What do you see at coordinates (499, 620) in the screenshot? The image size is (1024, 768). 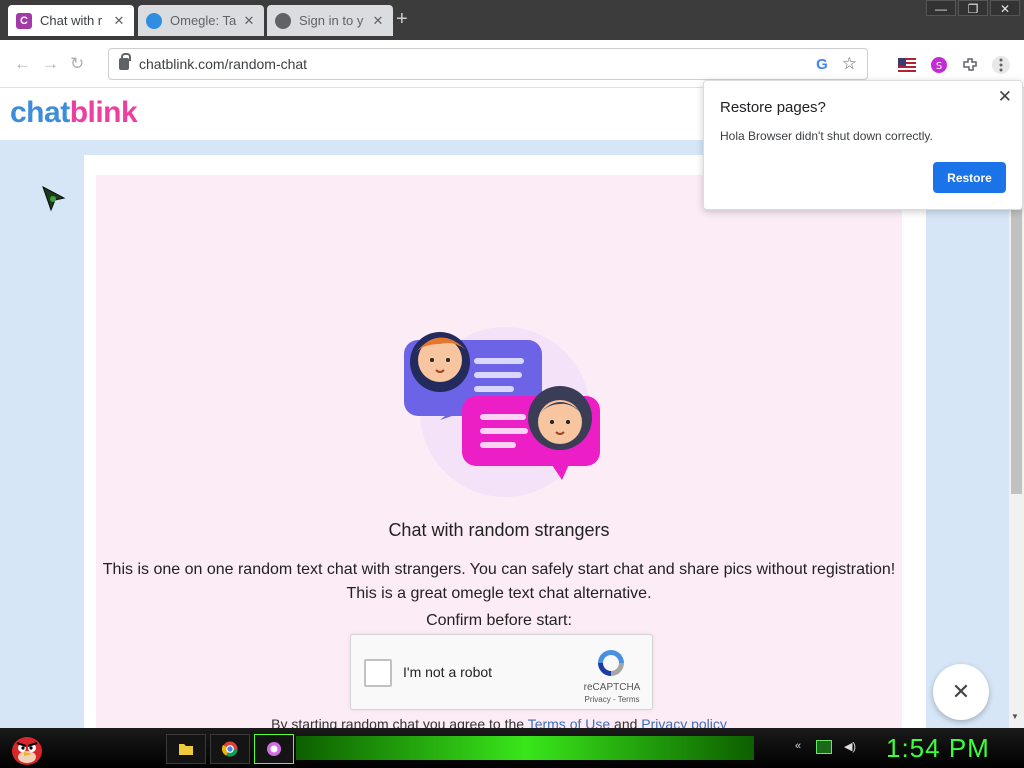 I see `confirm-label: Confirm before start:` at bounding box center [499, 620].